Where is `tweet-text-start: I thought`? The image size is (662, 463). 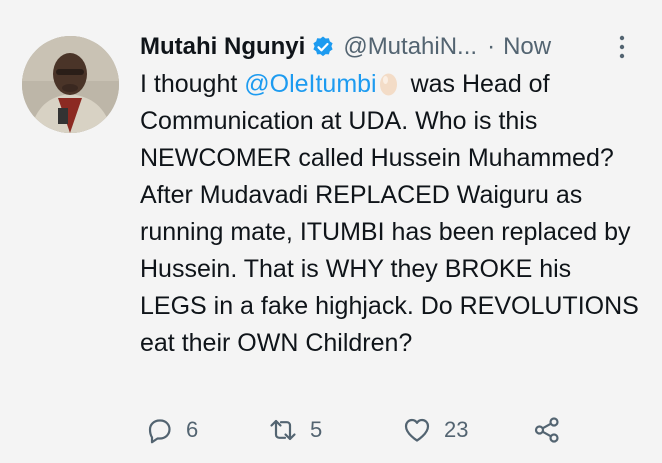
tweet-text-start: I thought is located at coordinates (192, 84).